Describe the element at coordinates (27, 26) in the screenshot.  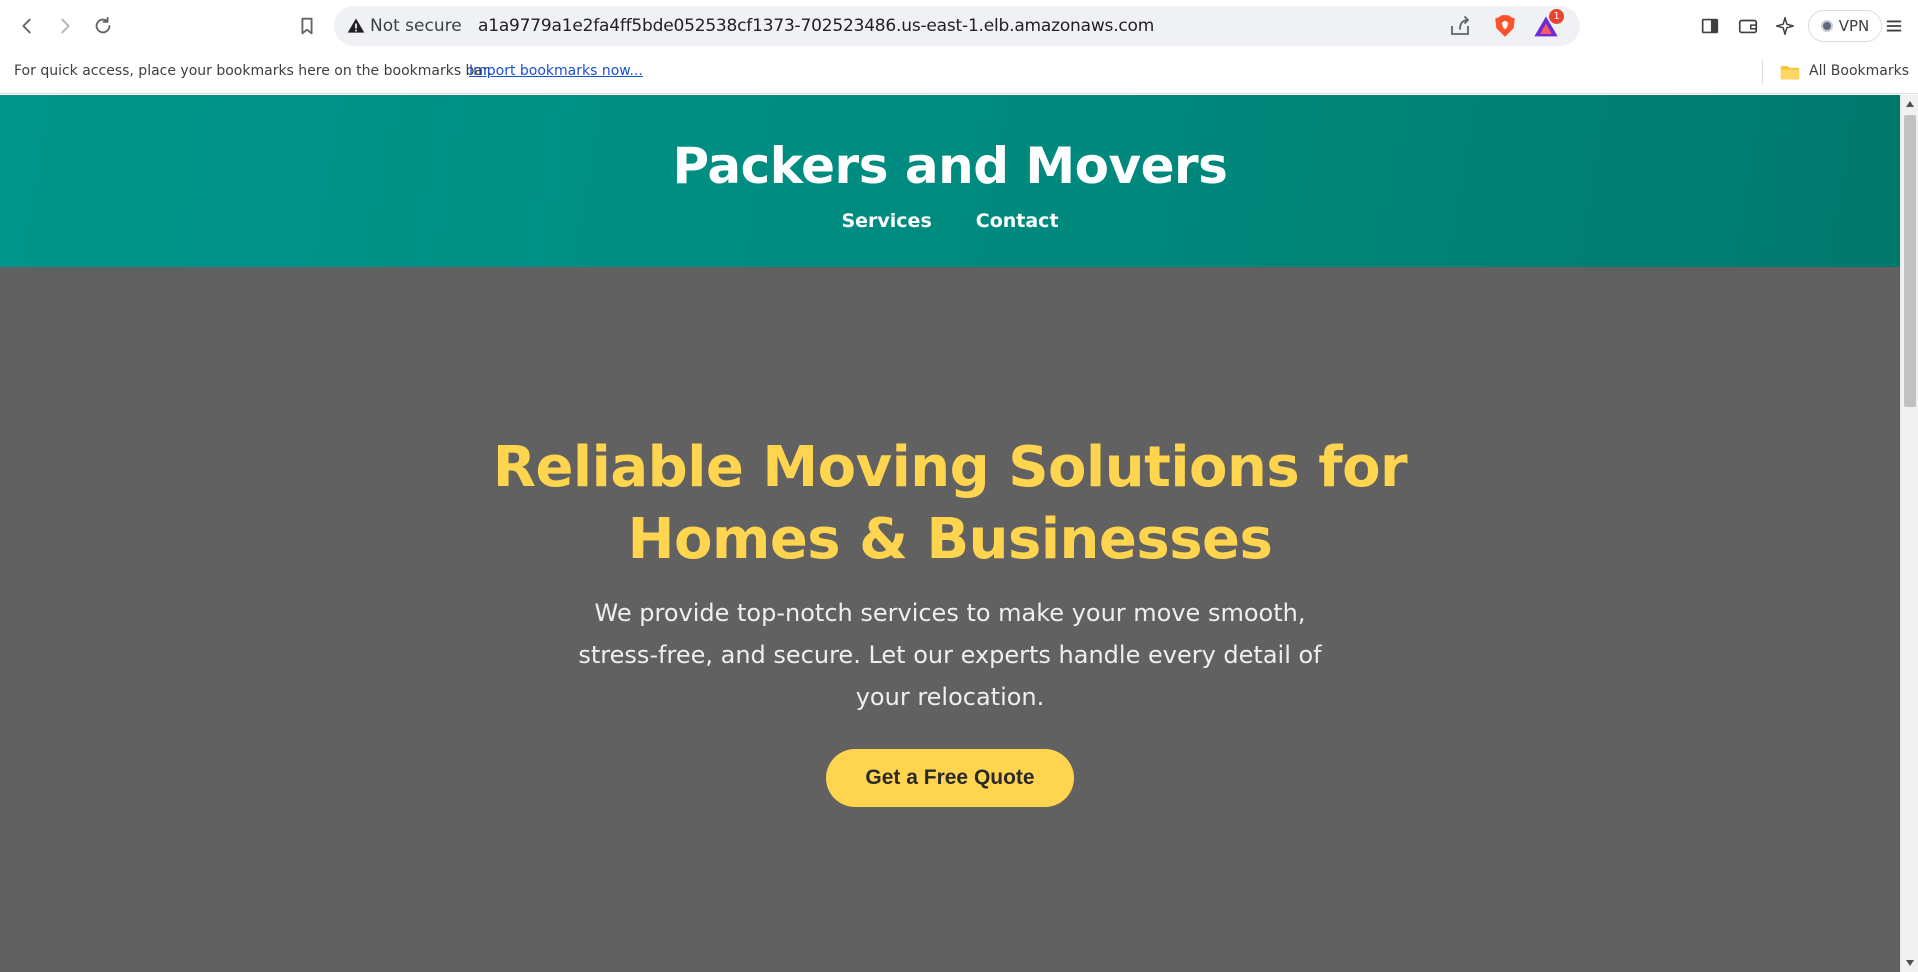
I see `back-icon` at that location.